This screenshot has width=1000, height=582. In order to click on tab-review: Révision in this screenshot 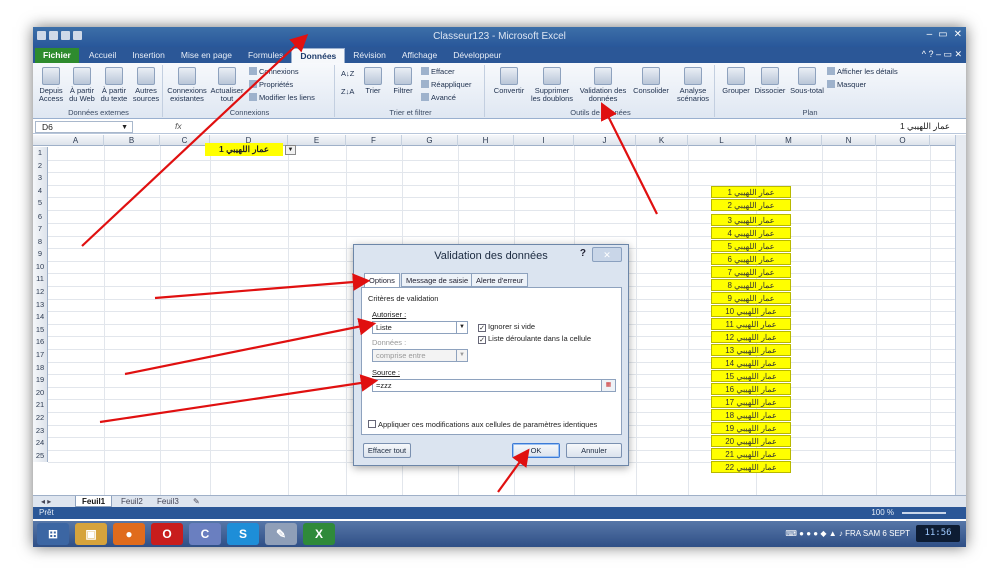, I will do `click(369, 55)`.